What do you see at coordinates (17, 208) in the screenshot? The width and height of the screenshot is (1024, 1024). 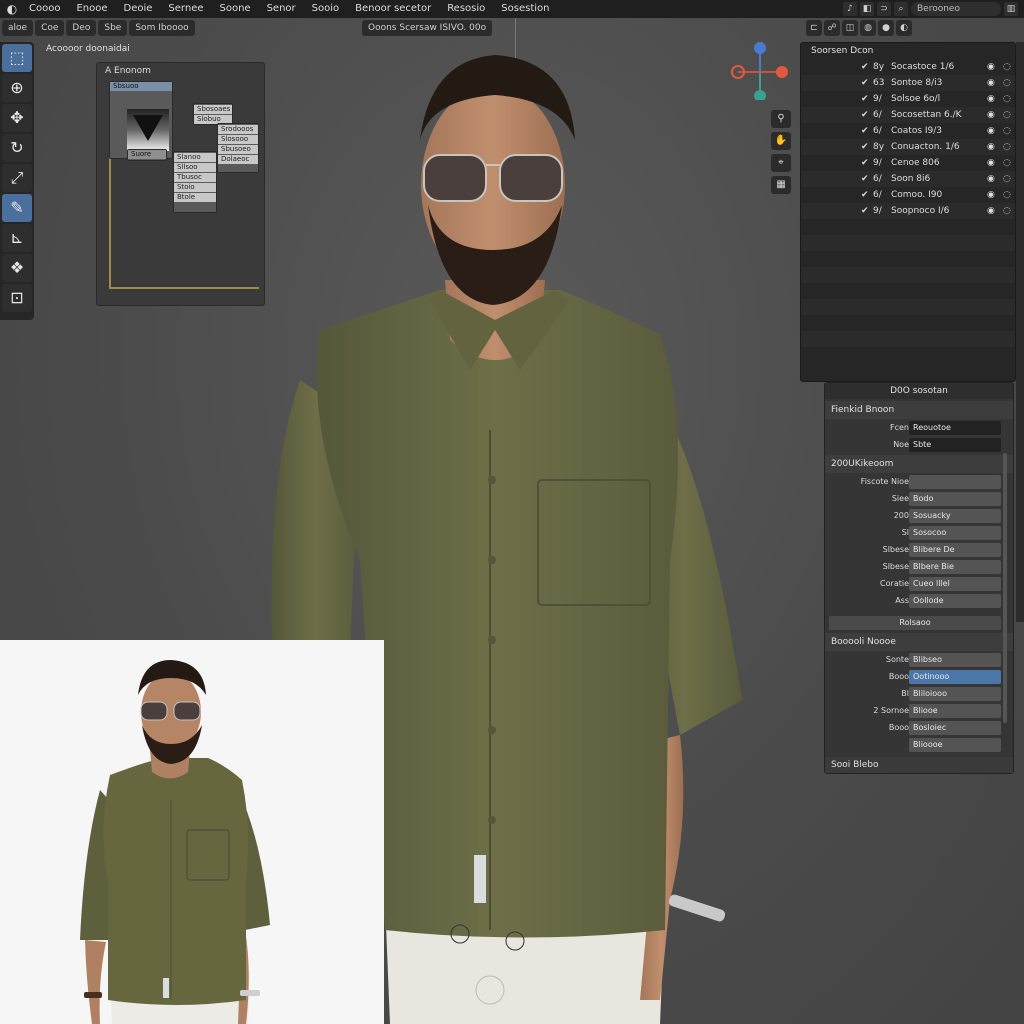 I see `annotate-icon: ✎` at bounding box center [17, 208].